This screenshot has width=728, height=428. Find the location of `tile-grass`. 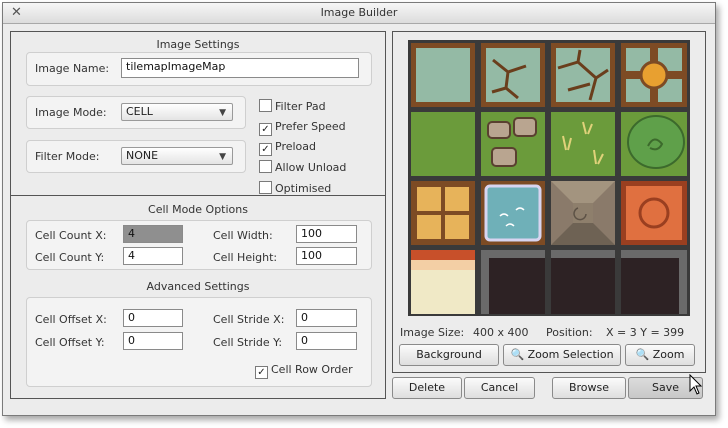

tile-grass is located at coordinates (443, 144).